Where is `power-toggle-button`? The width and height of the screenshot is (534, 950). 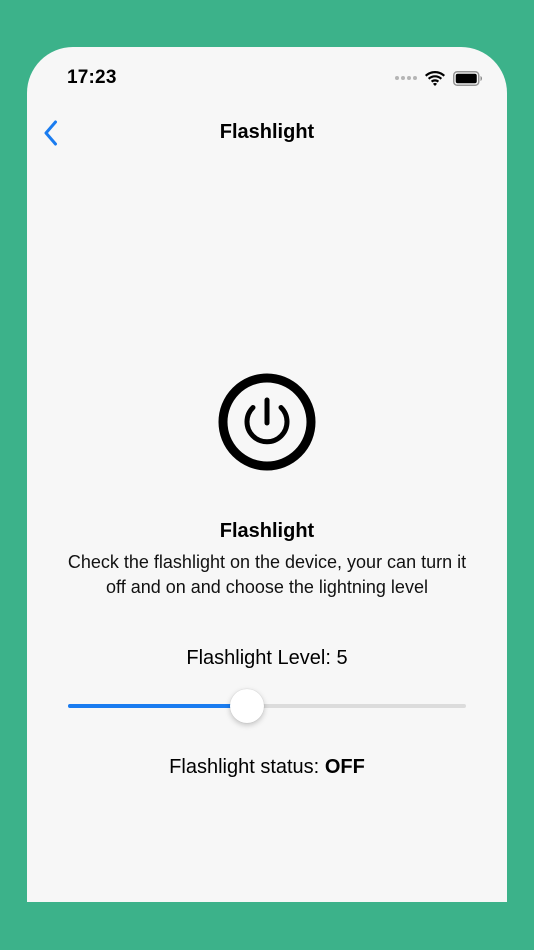
power-toggle-button is located at coordinates (267, 422).